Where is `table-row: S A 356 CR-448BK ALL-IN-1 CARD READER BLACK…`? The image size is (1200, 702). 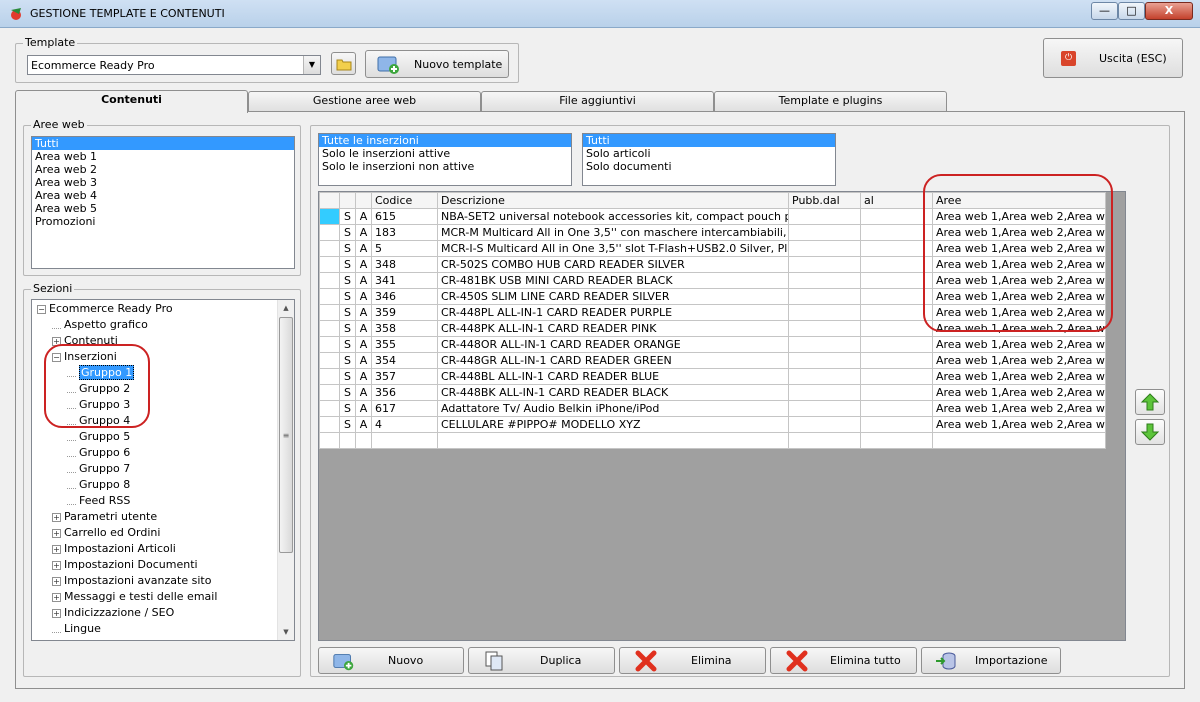 table-row: S A 356 CR-448BK ALL-IN-1 CARD READER BLACK… is located at coordinates (712, 392).